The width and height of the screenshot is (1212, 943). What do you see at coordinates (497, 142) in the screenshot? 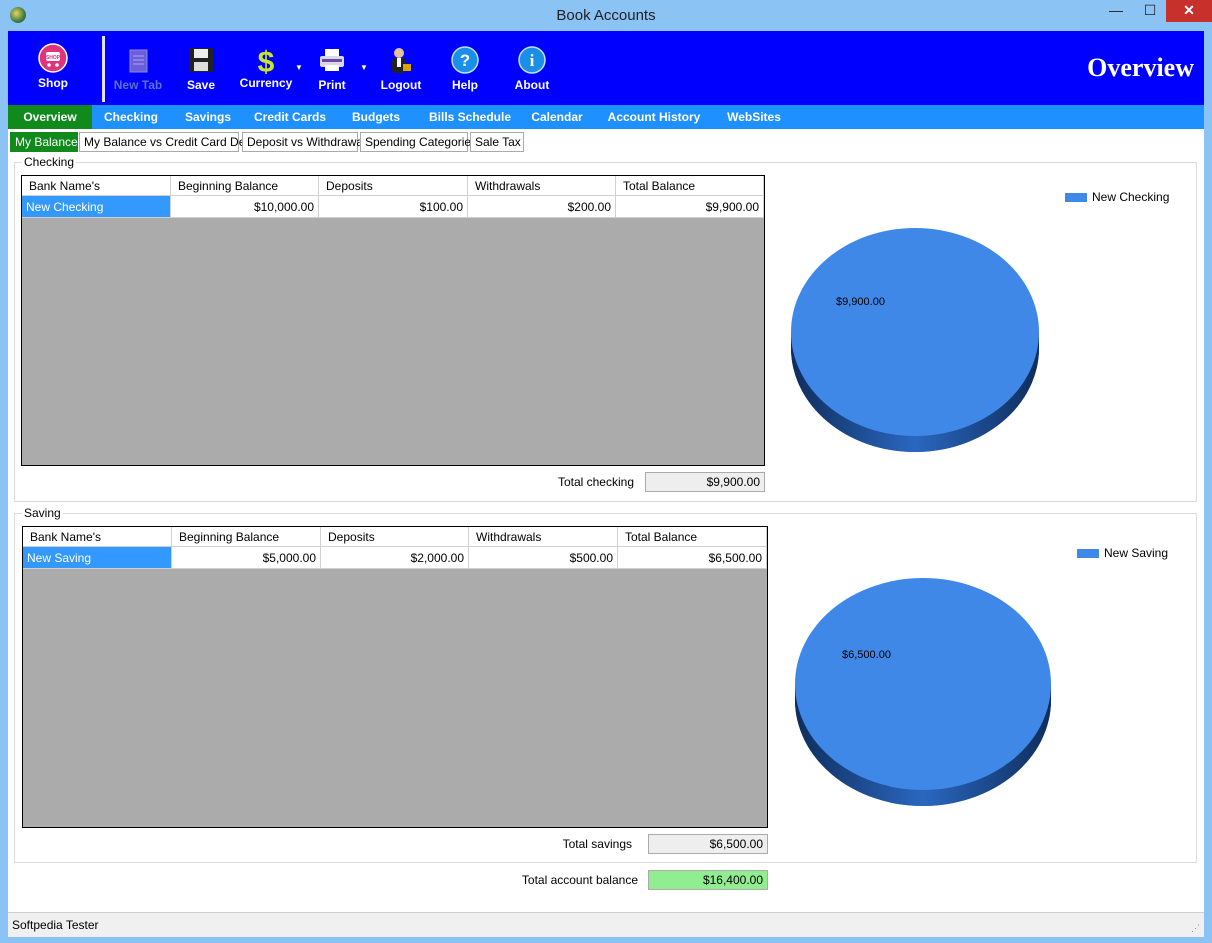
I see `subtab-sale-tax: Sale Tax` at bounding box center [497, 142].